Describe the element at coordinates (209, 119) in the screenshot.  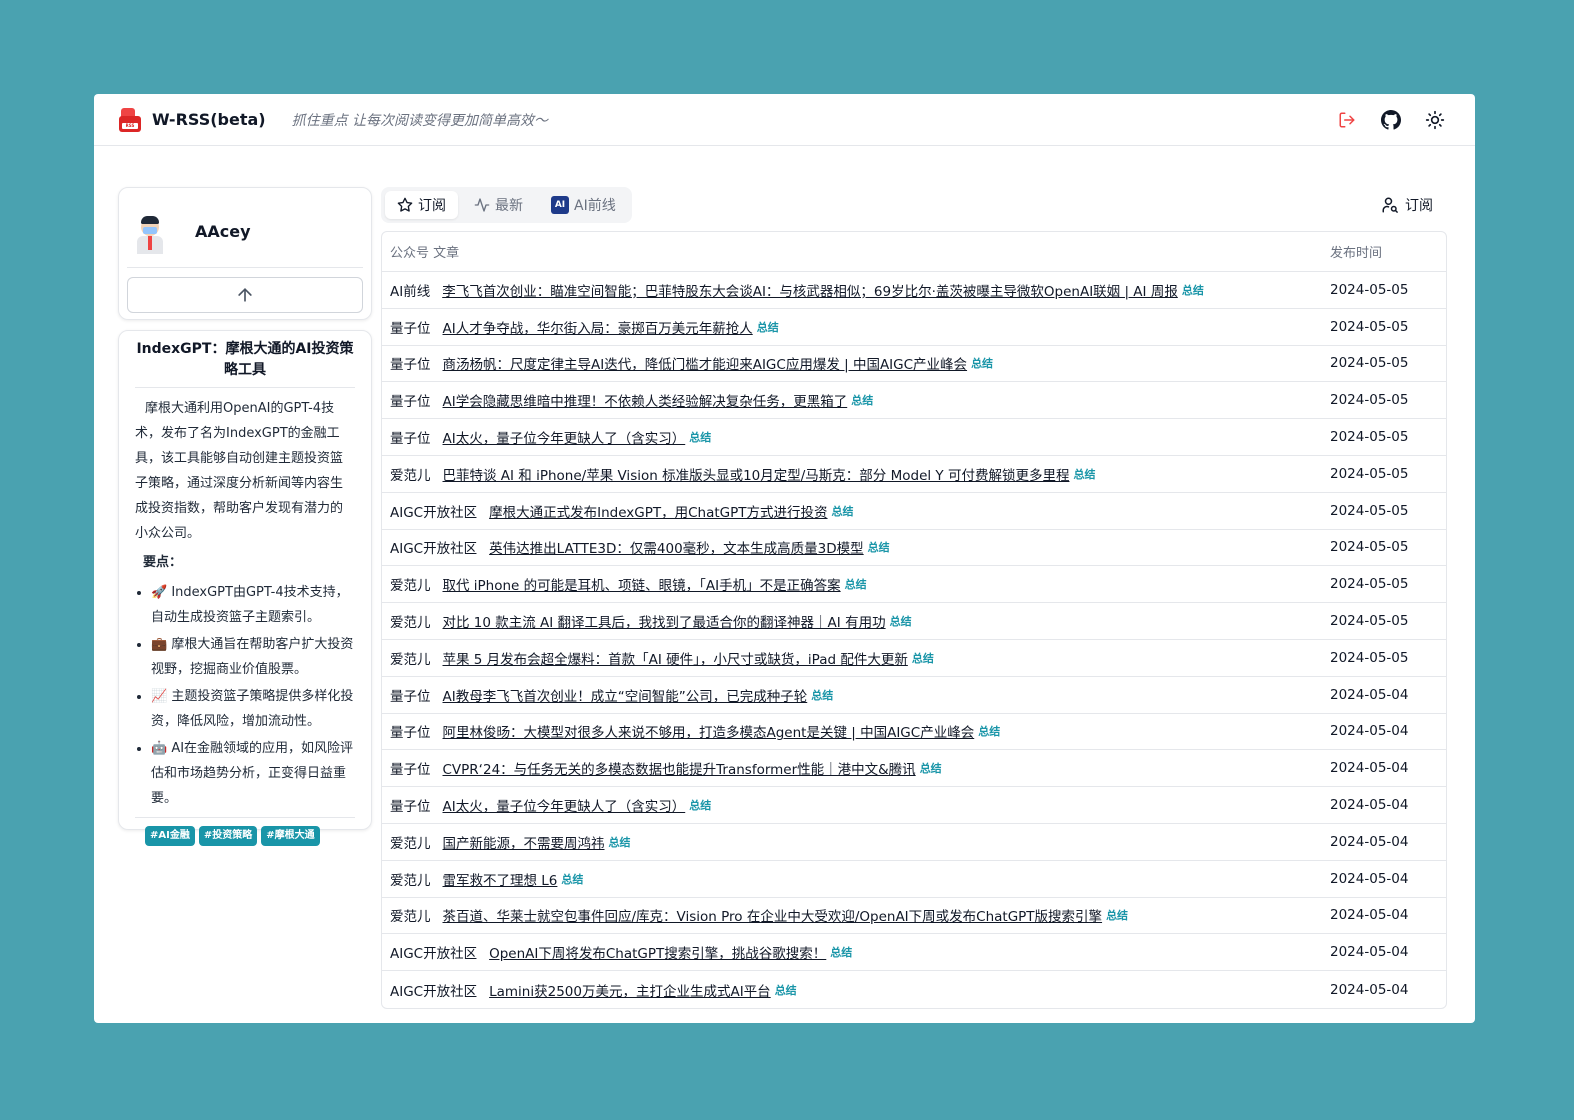
I see `app-title: W-RSS(beta)` at that location.